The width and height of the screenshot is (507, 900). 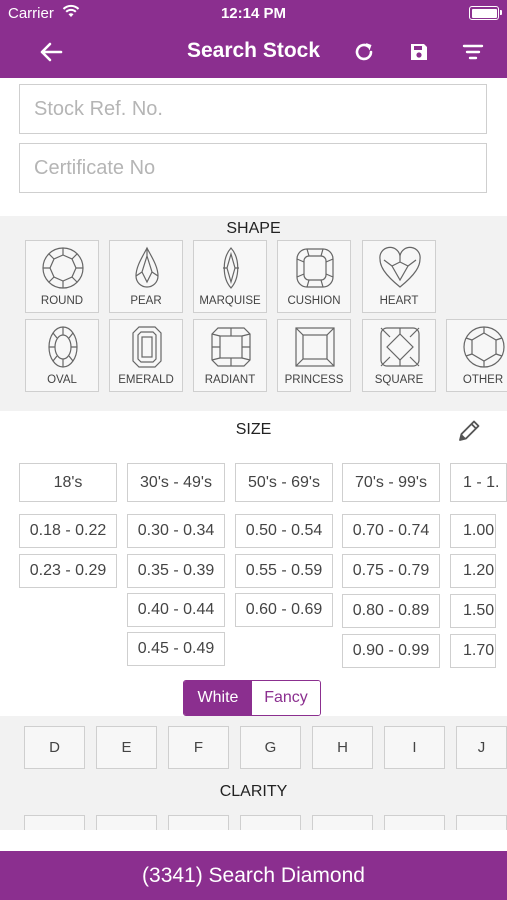 I want to click on shape-label: ROUND, so click(x=62, y=301).